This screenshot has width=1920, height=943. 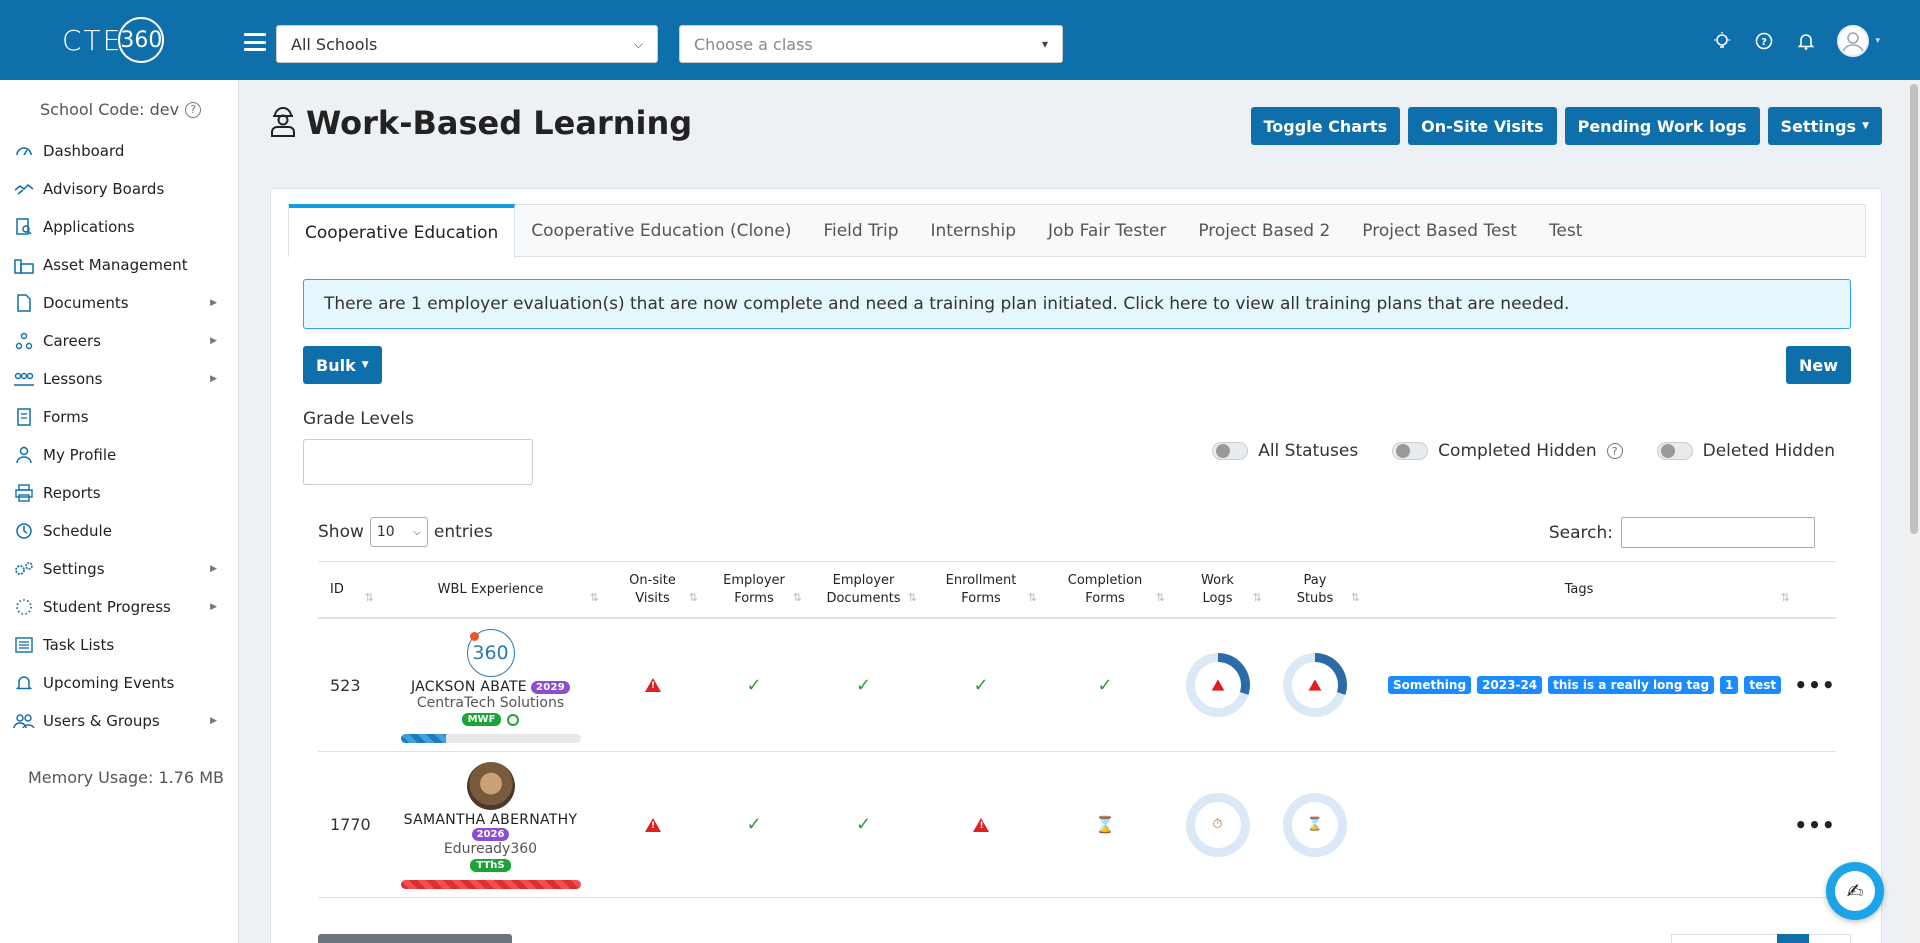 I want to click on progress-bar, so click(x=490, y=884).